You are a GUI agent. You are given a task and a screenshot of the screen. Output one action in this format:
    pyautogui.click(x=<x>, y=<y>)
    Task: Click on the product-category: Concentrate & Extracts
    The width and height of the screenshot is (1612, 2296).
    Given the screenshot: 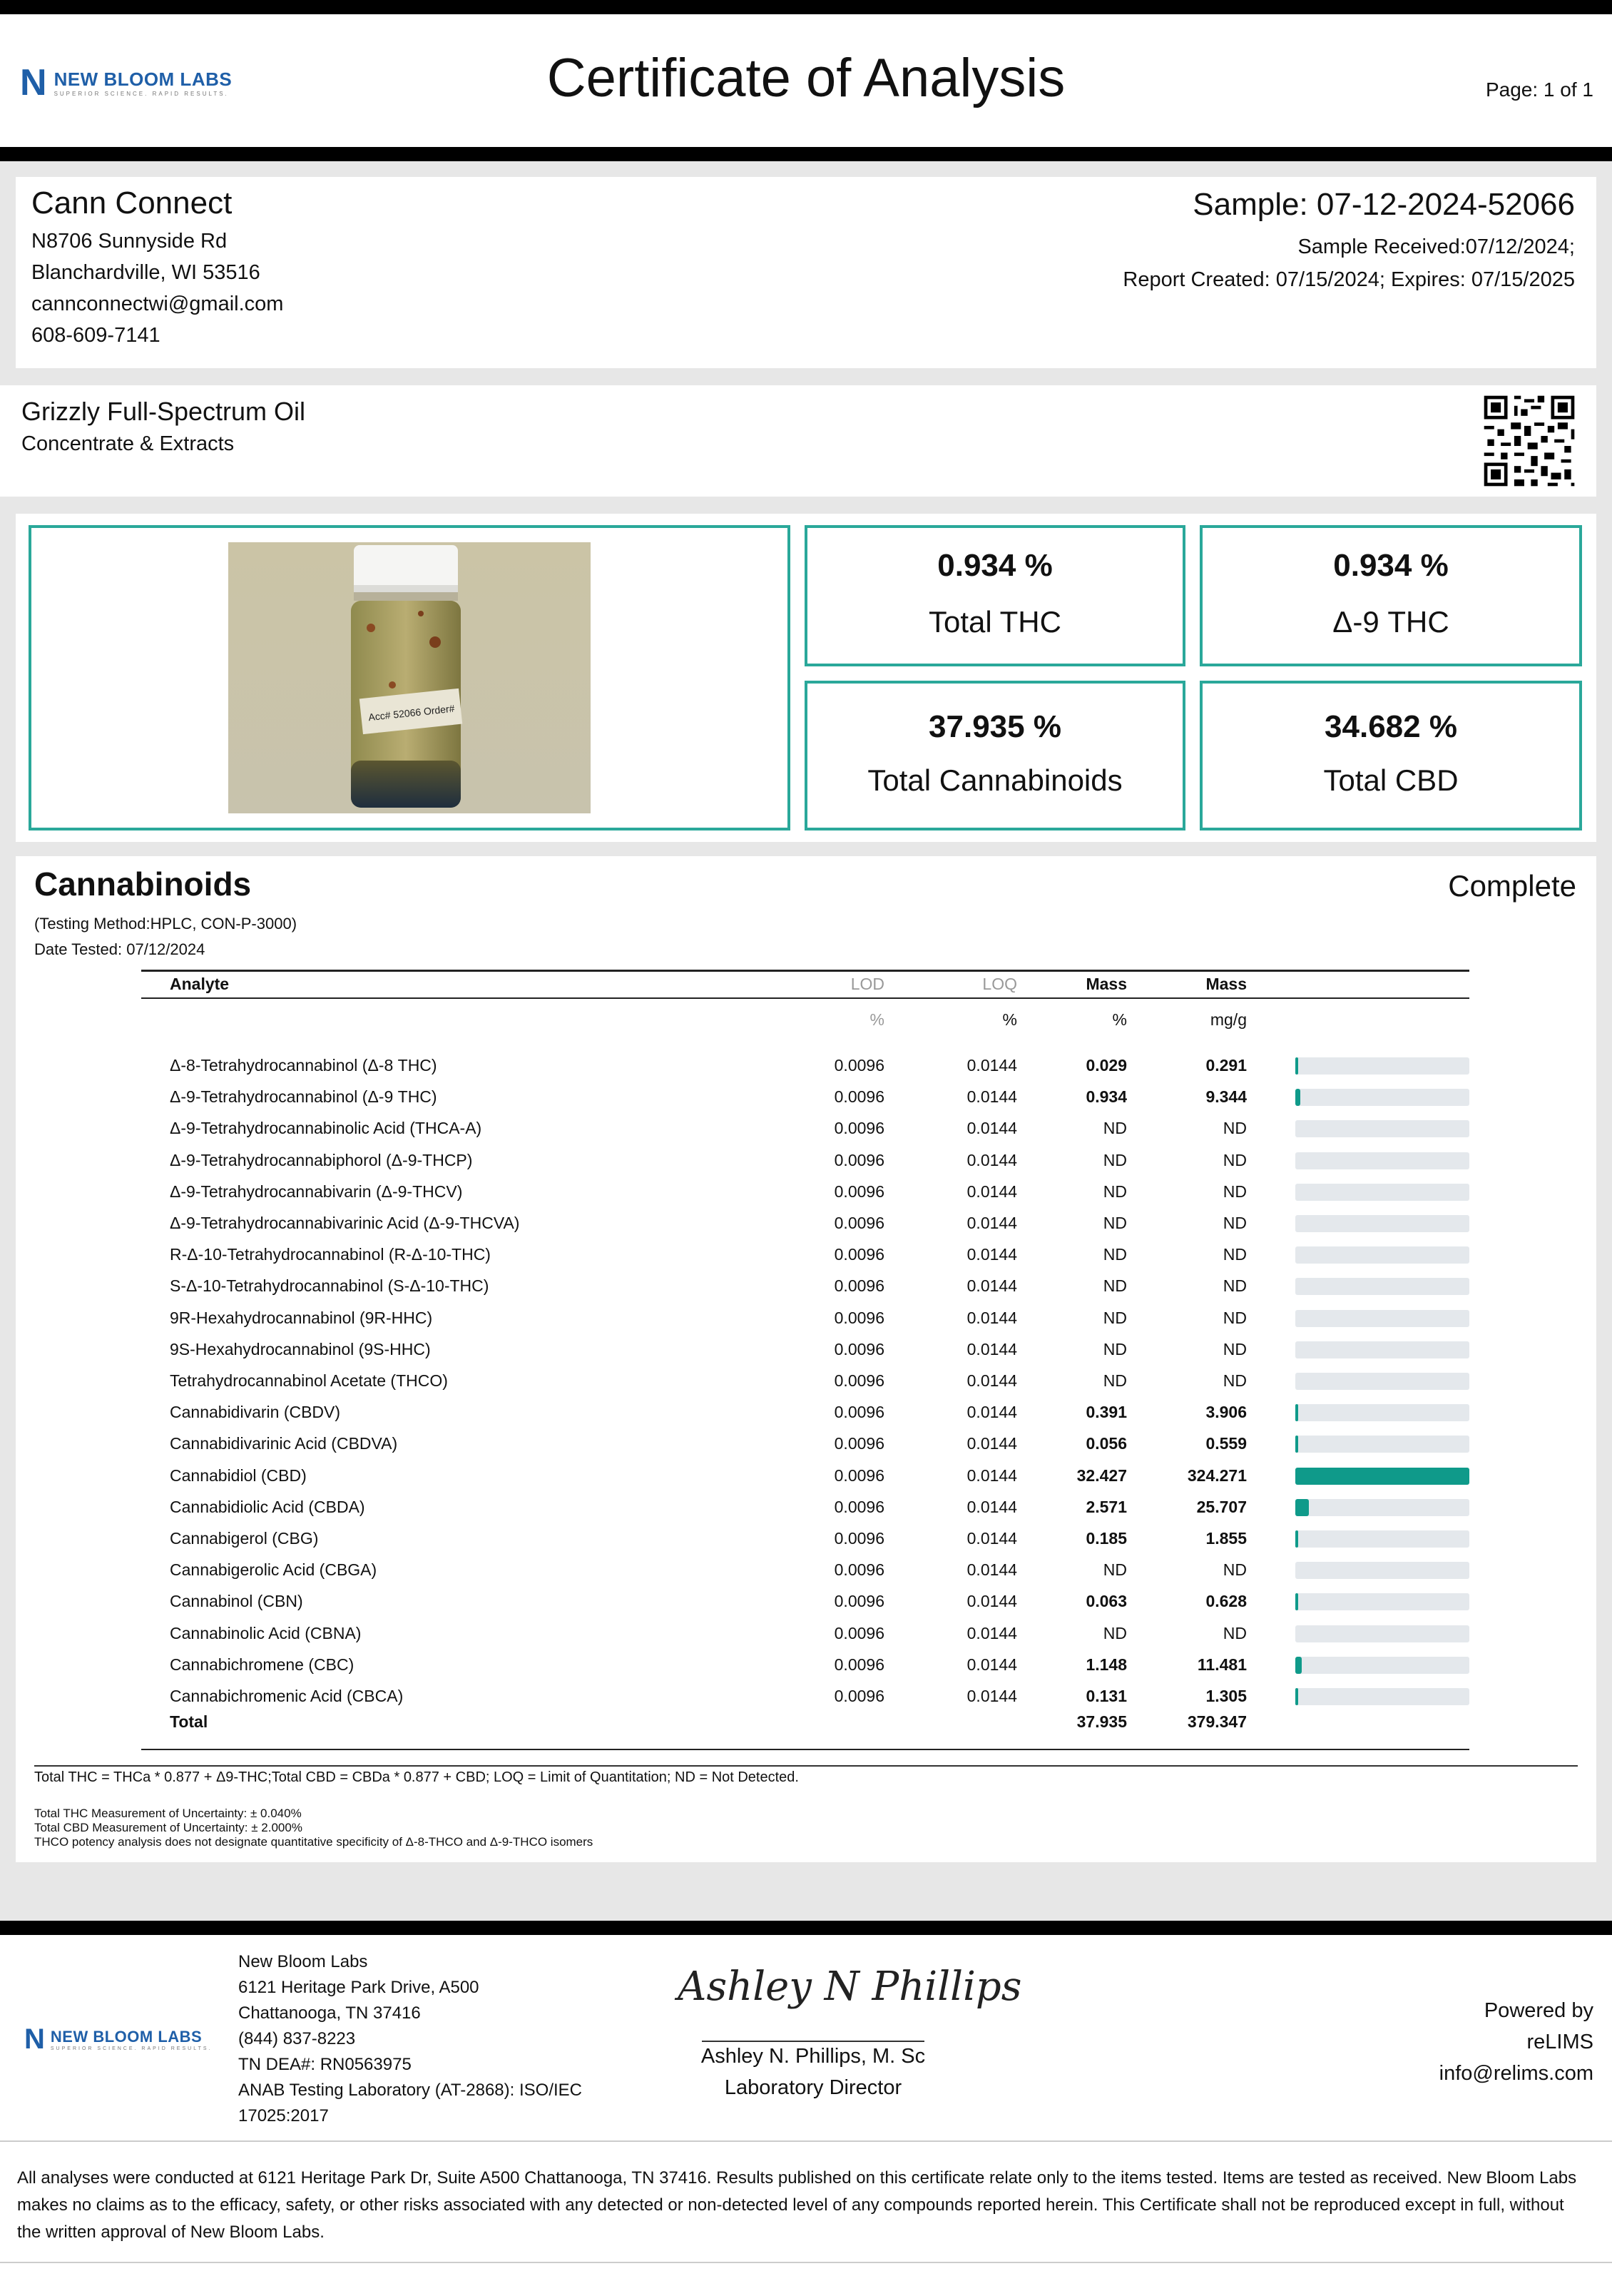 What is the action you would take?
    pyautogui.click(x=128, y=443)
    